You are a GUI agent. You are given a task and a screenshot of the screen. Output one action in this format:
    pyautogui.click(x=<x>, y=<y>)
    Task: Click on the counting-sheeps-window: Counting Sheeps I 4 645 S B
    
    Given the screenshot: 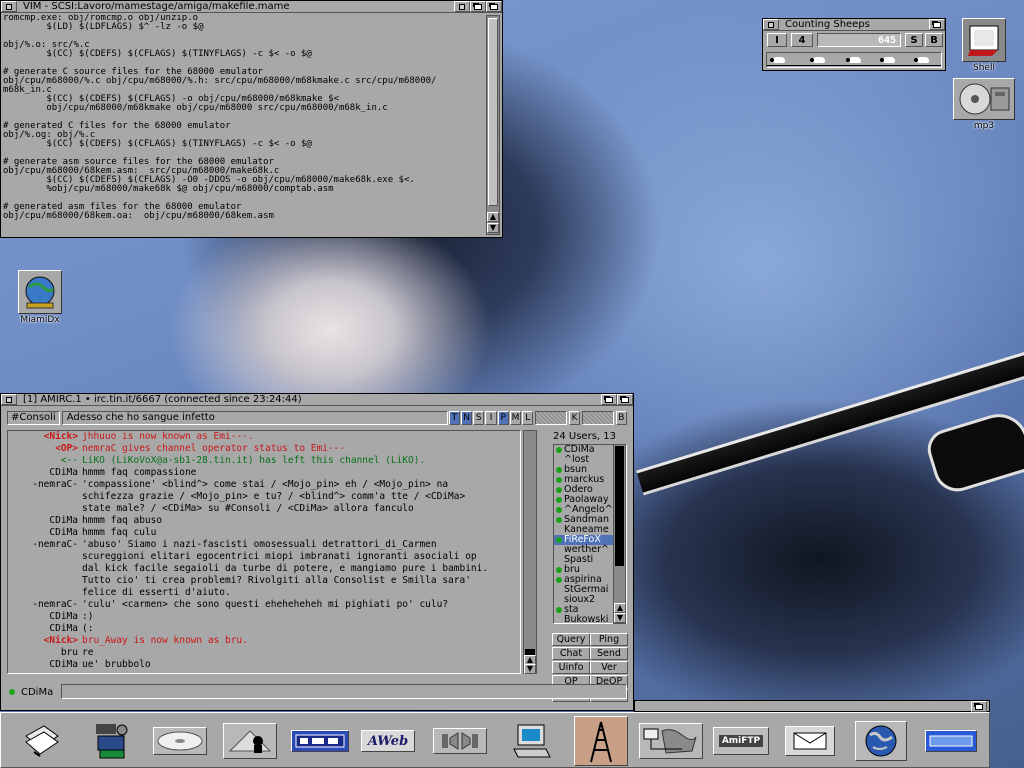 What is the action you would take?
    pyautogui.click(x=854, y=44)
    